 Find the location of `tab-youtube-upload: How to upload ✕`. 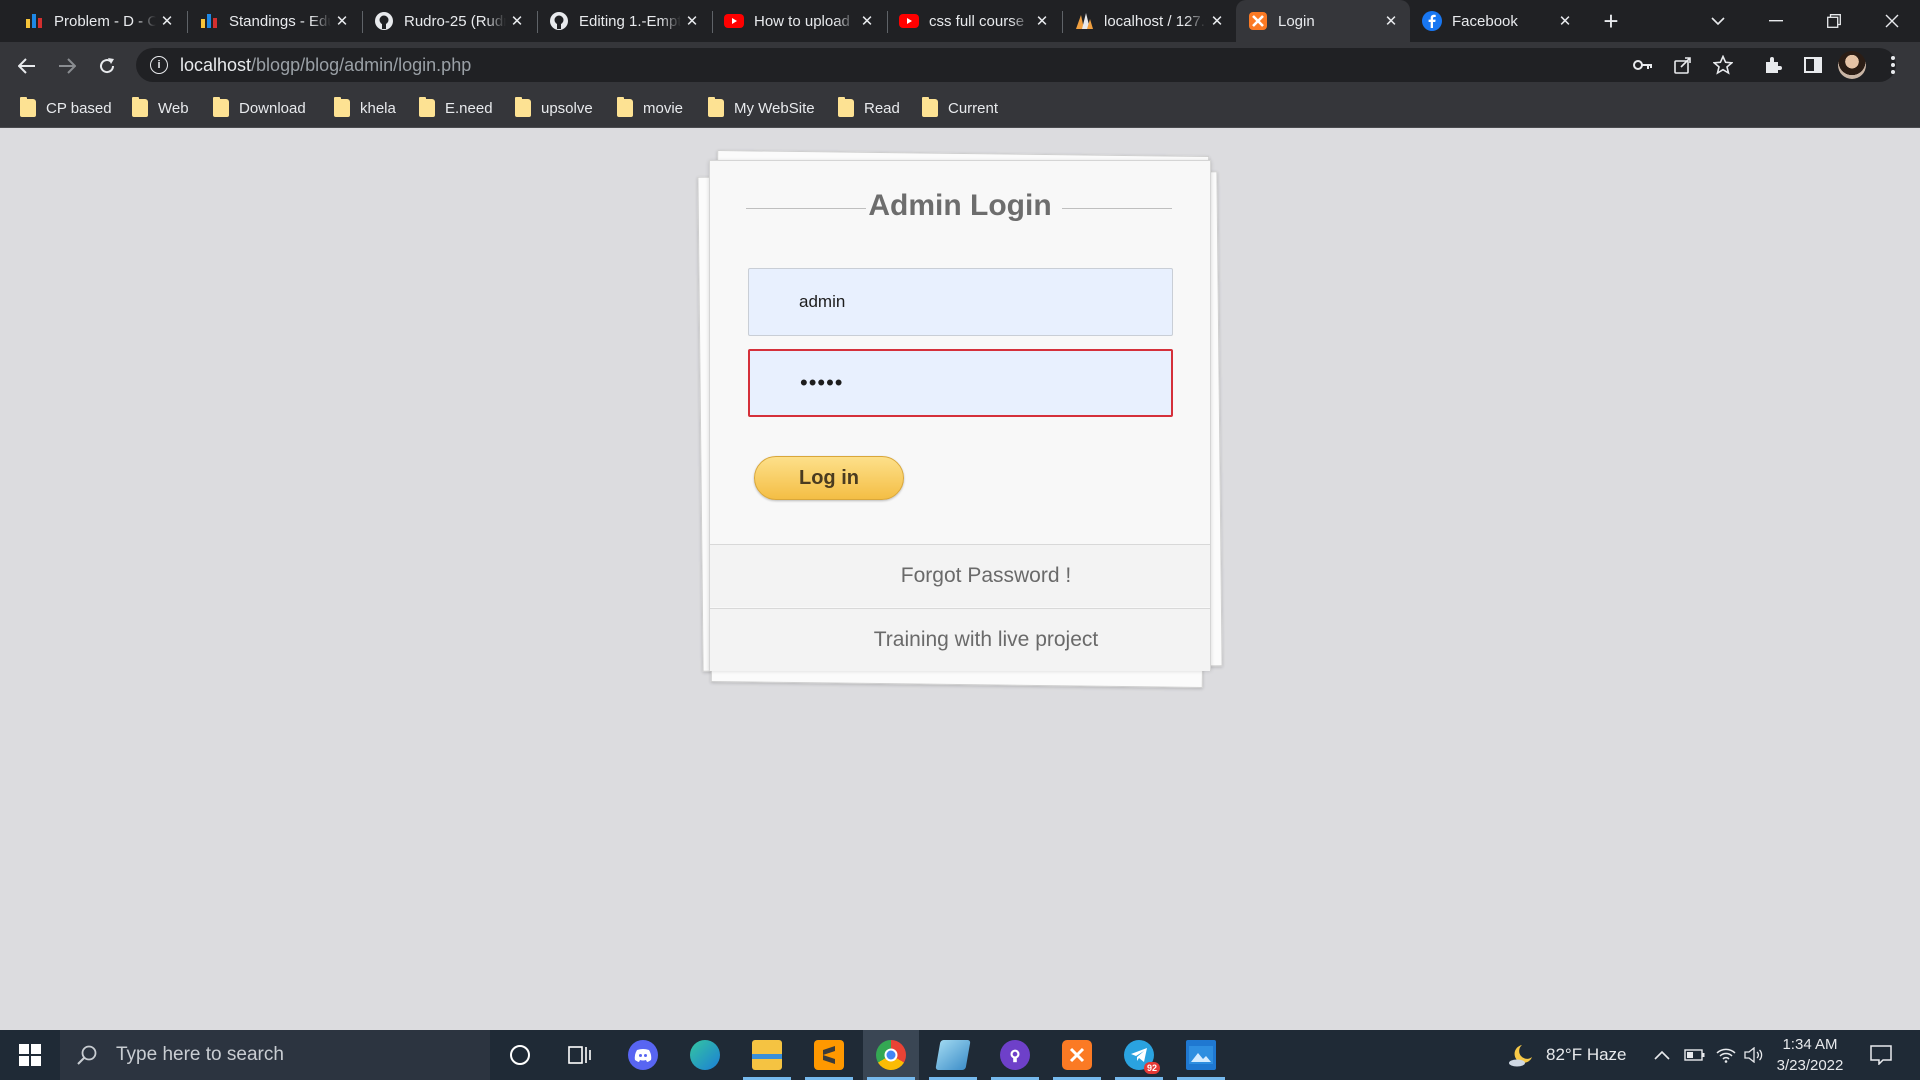

tab-youtube-upload: How to upload ✕ is located at coordinates (799, 21).